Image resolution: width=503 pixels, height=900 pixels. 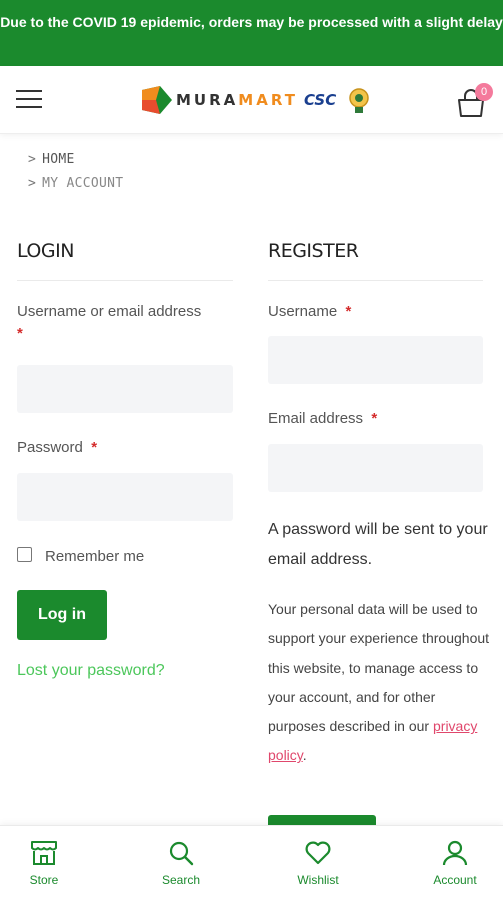 What do you see at coordinates (104, 22) in the screenshot?
I see `banner-text-bold: COVID 19` at bounding box center [104, 22].